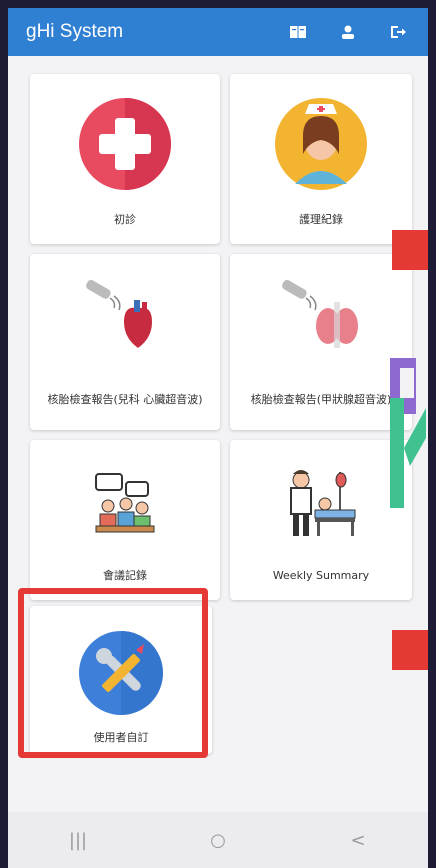 This screenshot has width=436, height=868. I want to click on card-nursing-record: 護理紀錄, so click(321, 159).